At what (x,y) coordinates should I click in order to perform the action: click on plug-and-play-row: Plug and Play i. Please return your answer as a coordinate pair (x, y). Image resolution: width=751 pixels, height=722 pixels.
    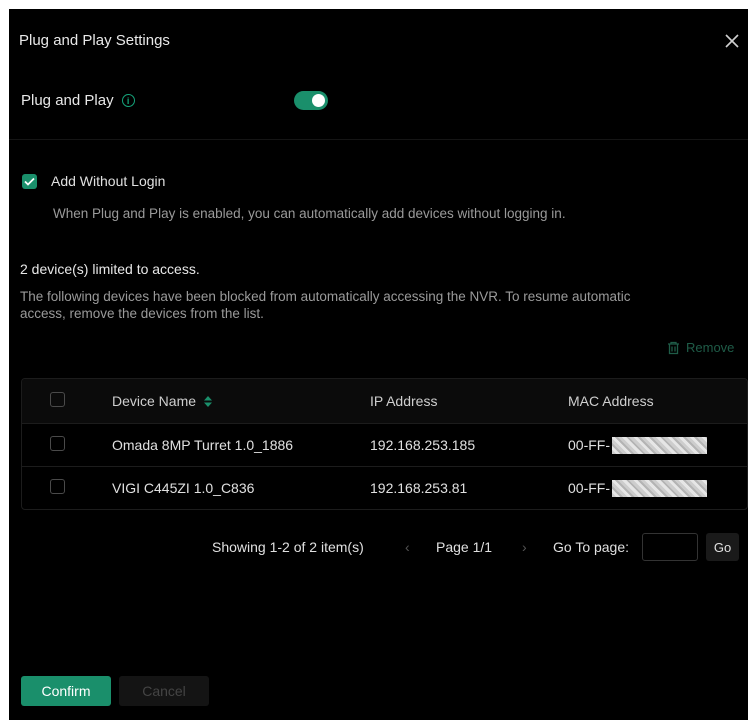
    Looking at the image, I should click on (78, 100).